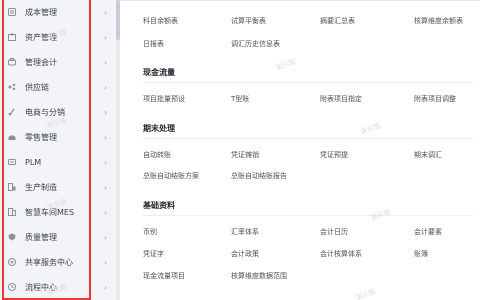  Describe the element at coordinates (157, 155) in the screenshot. I see `link-auto-transfer: 自动转账` at that location.